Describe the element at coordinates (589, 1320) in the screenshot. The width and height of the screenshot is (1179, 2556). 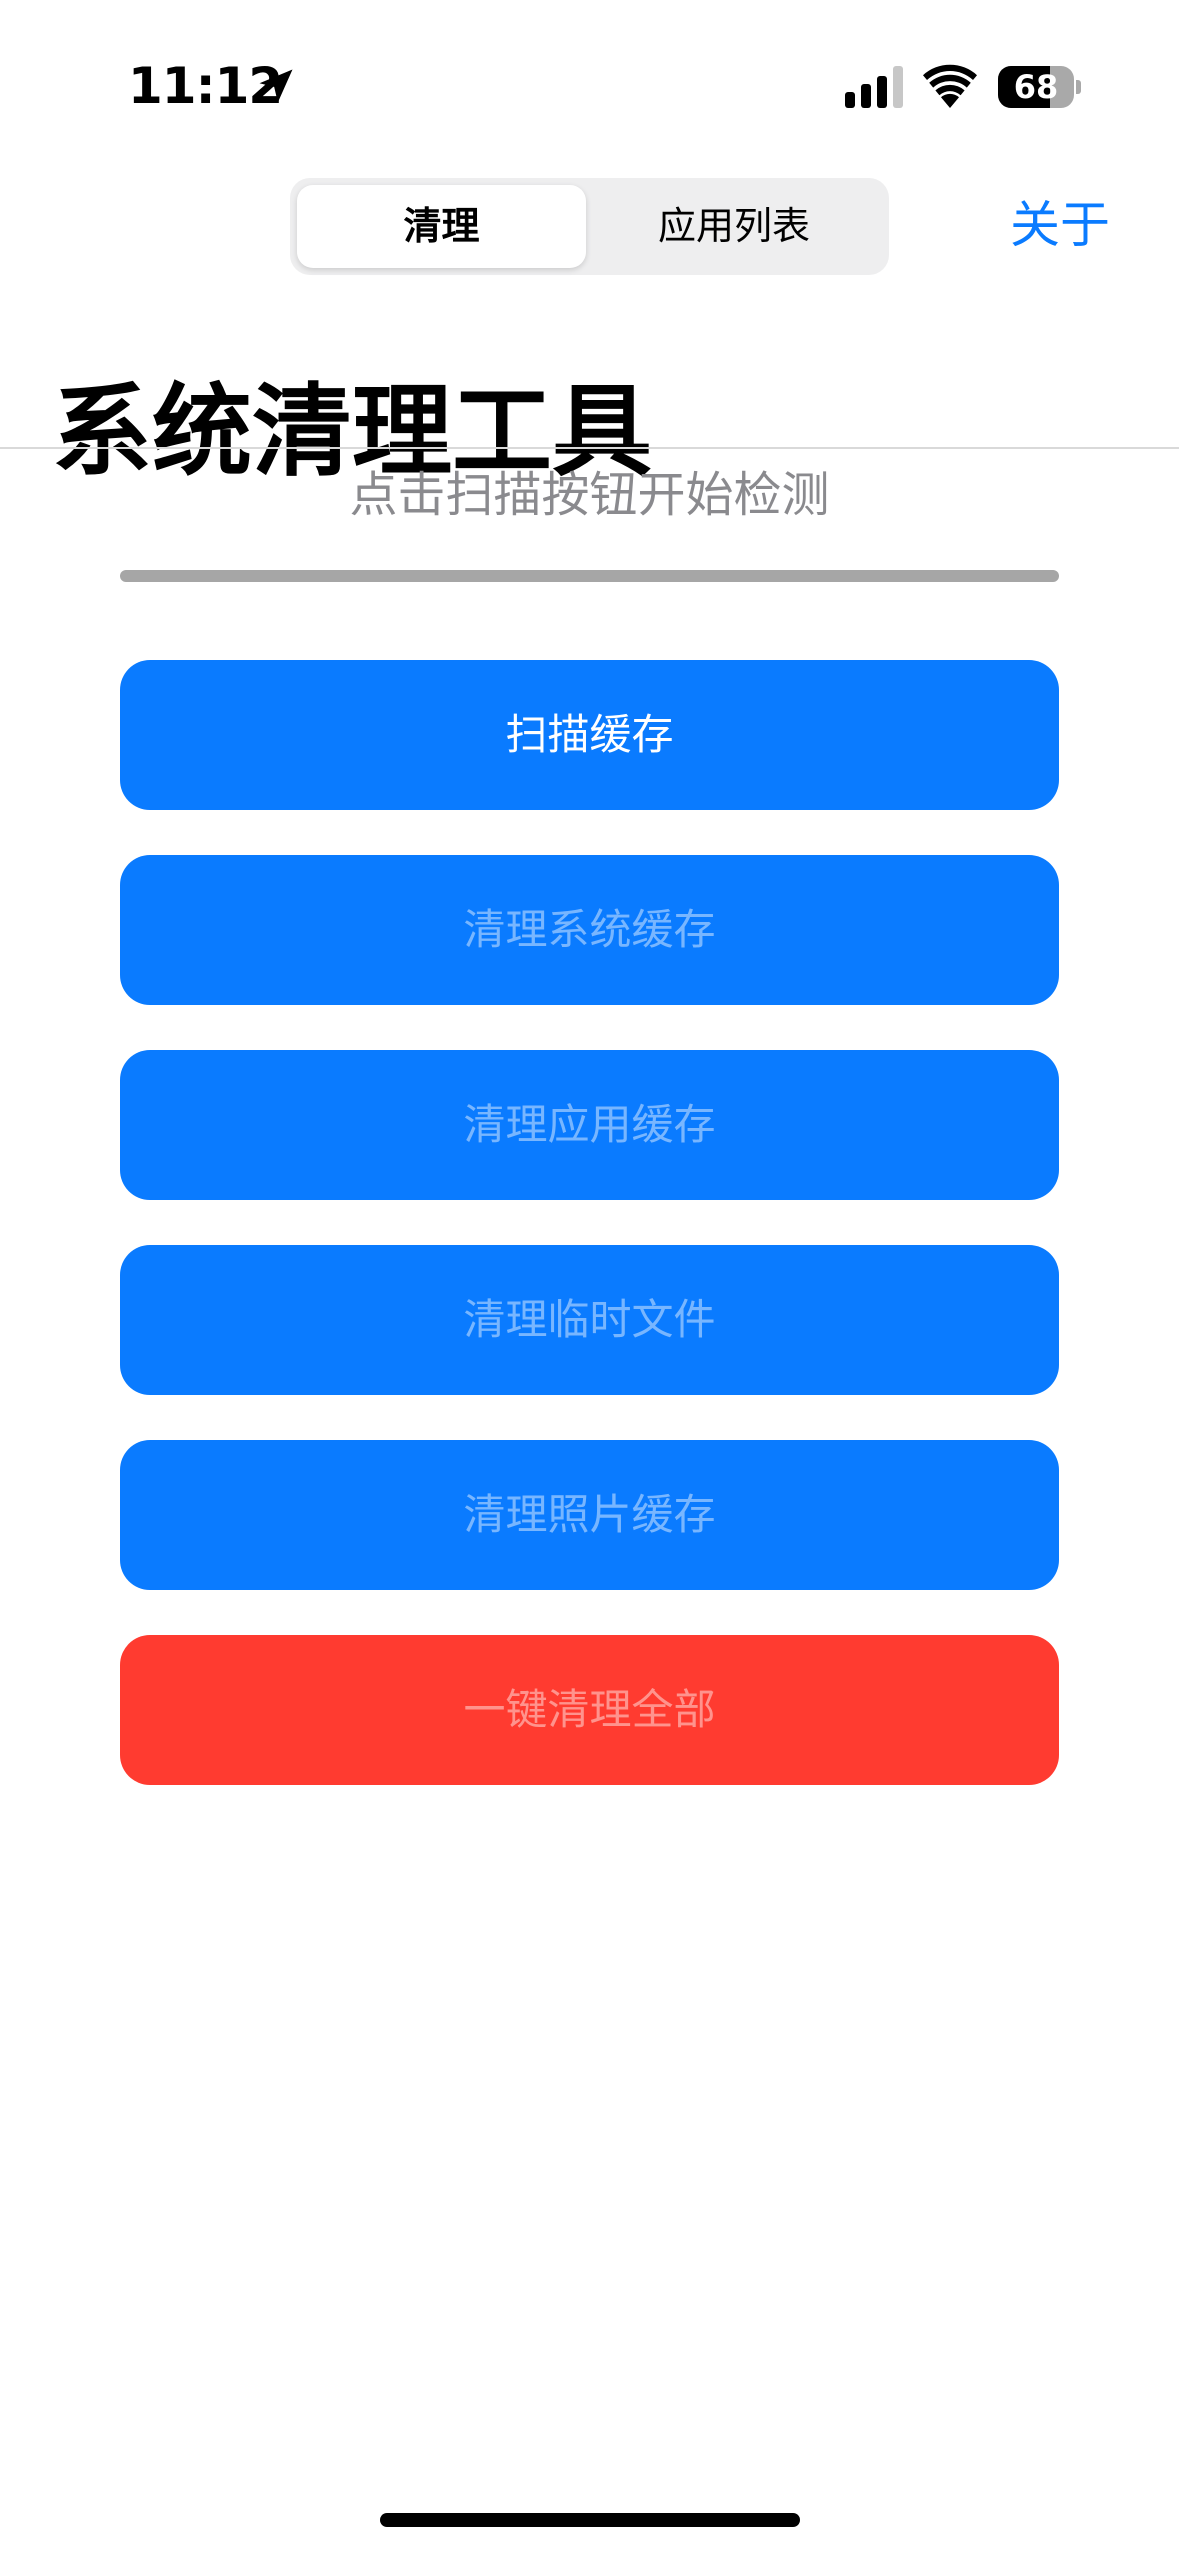
I see `clean-temp-files-button: 清理临时文件` at that location.